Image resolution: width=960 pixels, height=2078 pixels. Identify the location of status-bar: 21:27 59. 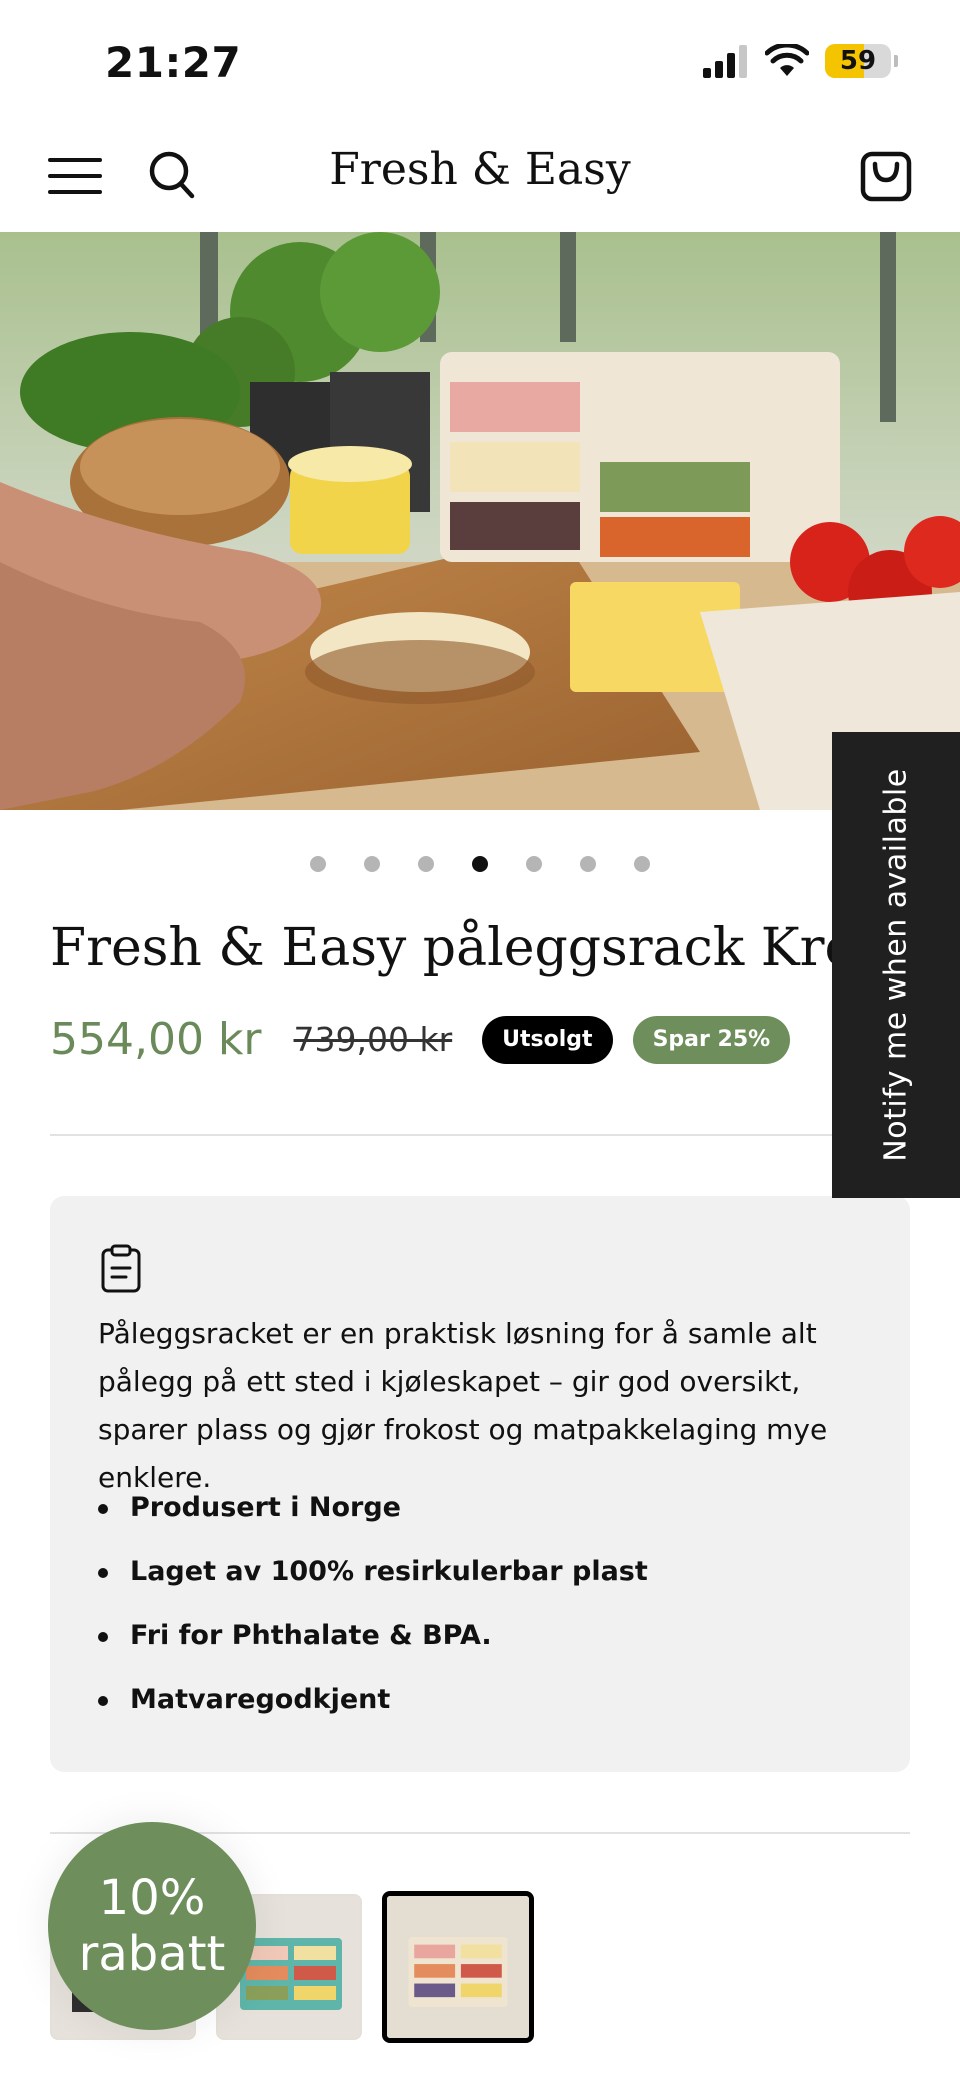
(480, 60).